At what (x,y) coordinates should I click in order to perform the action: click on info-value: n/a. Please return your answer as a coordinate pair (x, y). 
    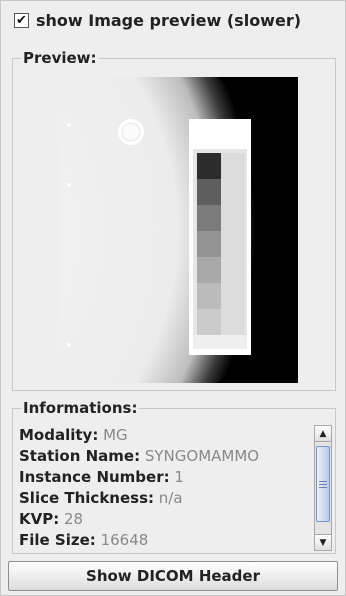
    Looking at the image, I should click on (170, 498).